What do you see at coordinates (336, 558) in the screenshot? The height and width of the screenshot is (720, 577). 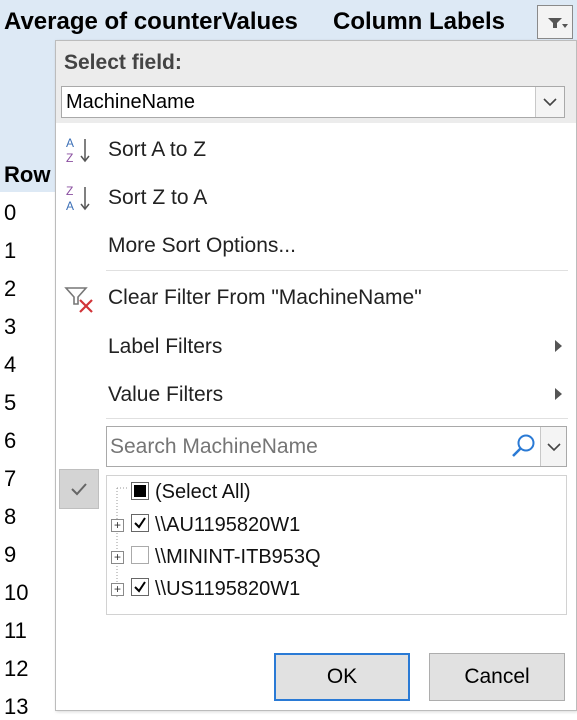 I see `list-item: + \\MININT-ITB953Q` at bounding box center [336, 558].